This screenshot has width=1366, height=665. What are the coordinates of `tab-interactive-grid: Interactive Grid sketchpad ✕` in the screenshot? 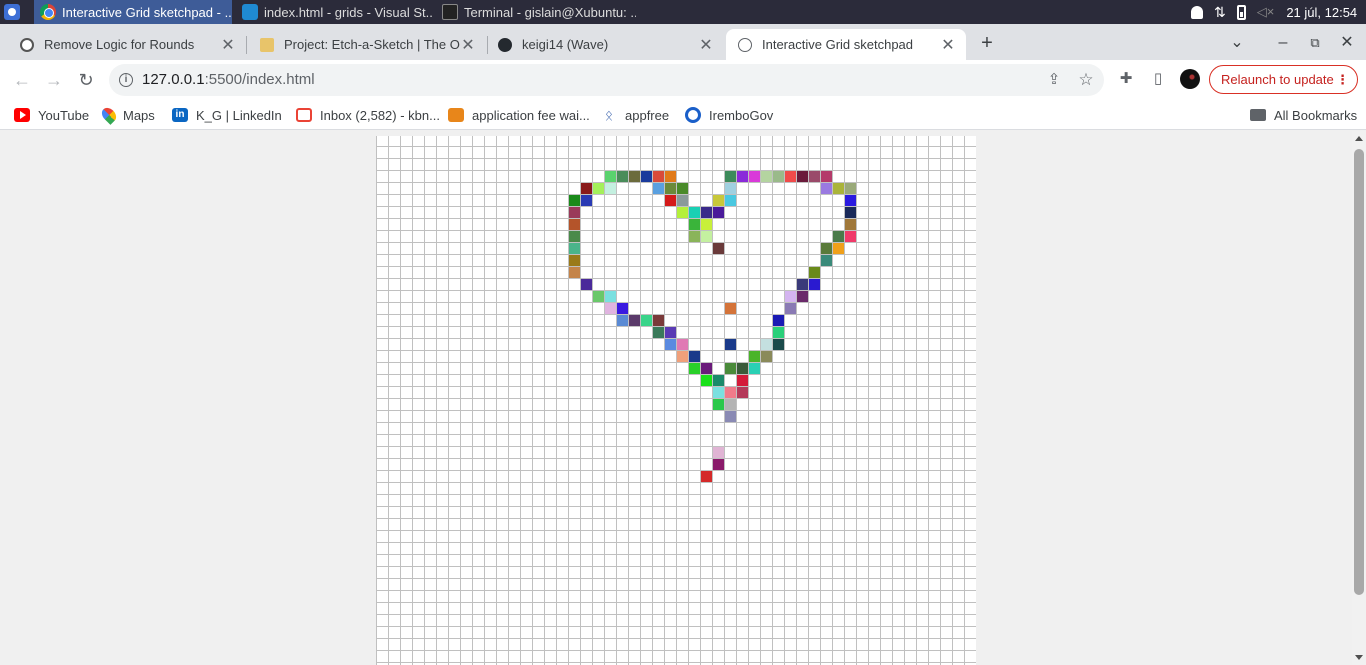 It's located at (846, 44).